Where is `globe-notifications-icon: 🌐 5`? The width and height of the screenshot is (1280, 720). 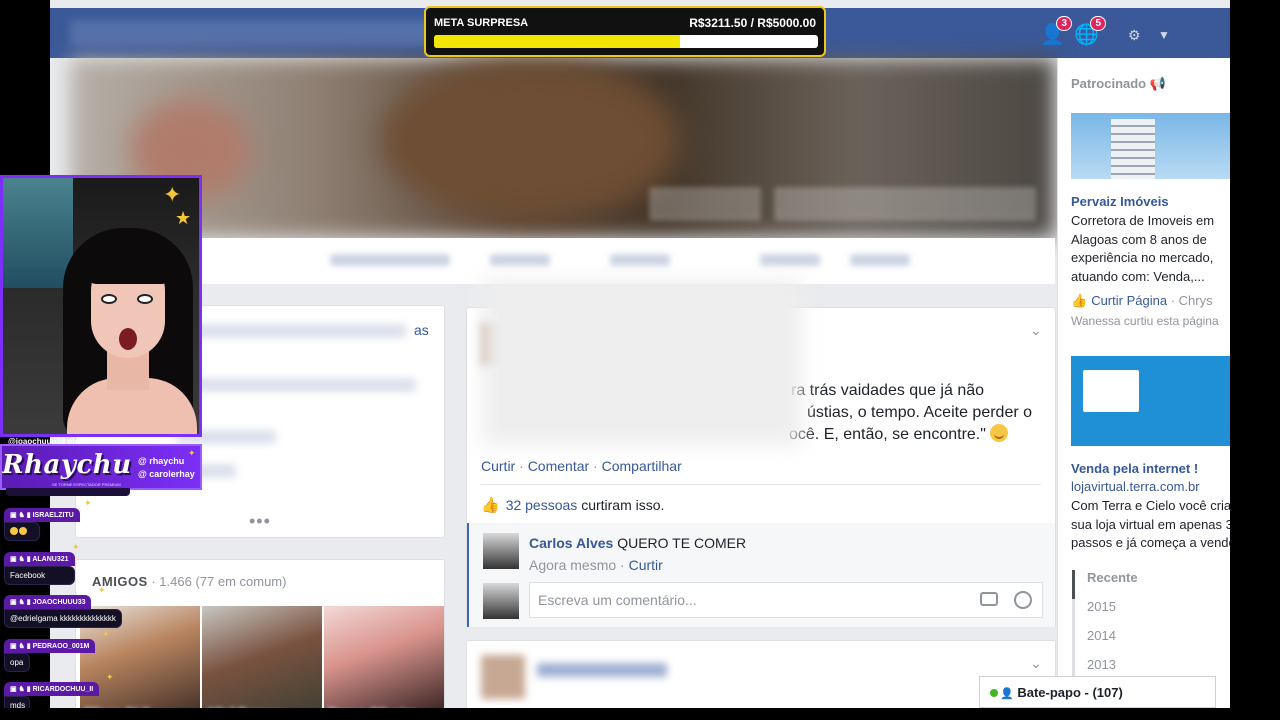 globe-notifications-icon: 🌐 5 is located at coordinates (1090, 32).